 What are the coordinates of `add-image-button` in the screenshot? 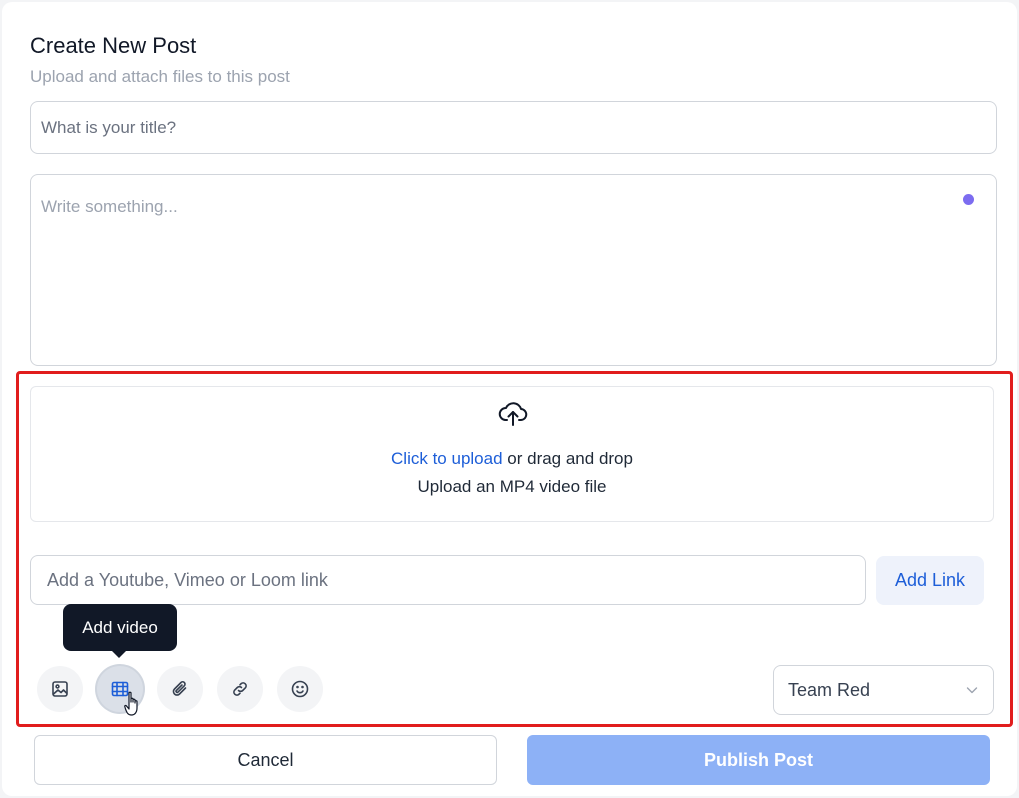 It's located at (60, 689).